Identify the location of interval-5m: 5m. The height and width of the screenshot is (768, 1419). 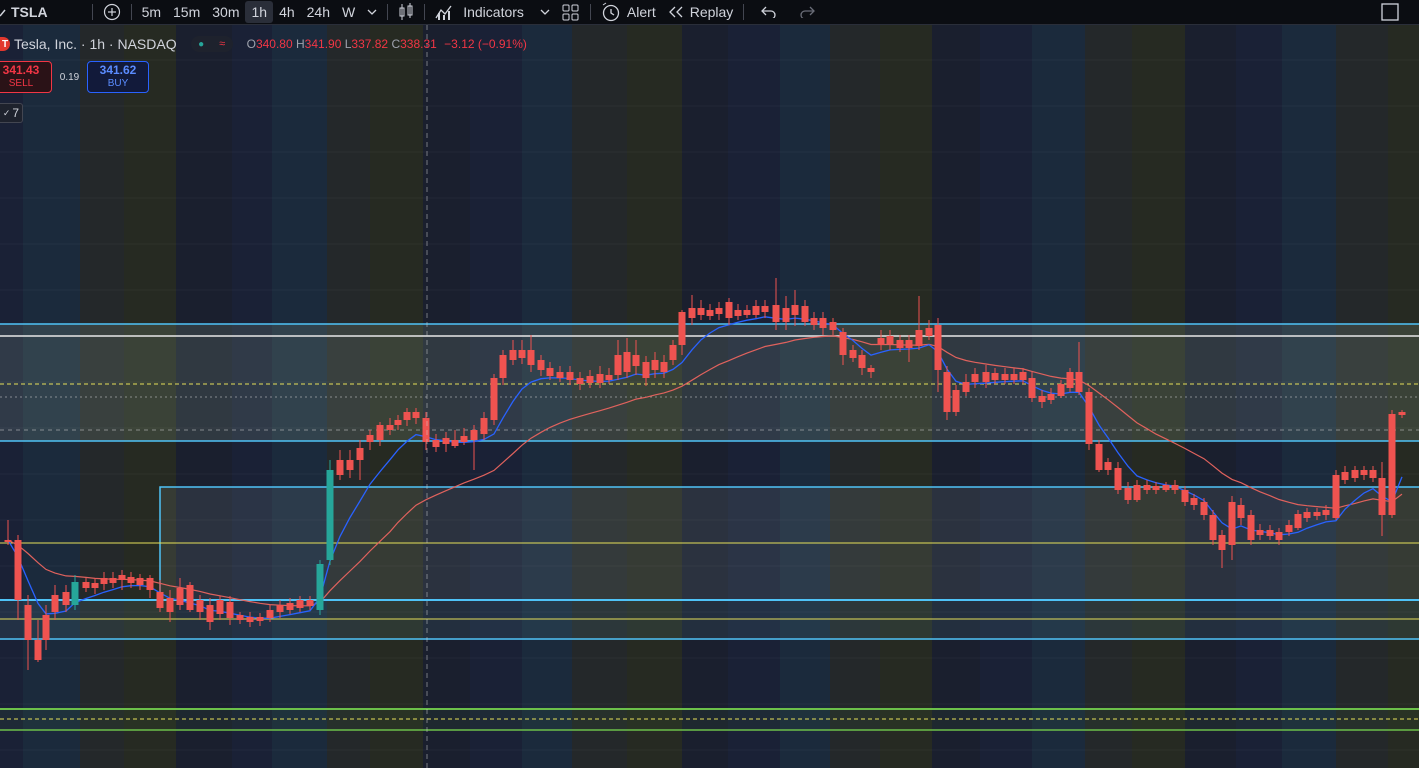
(151, 12).